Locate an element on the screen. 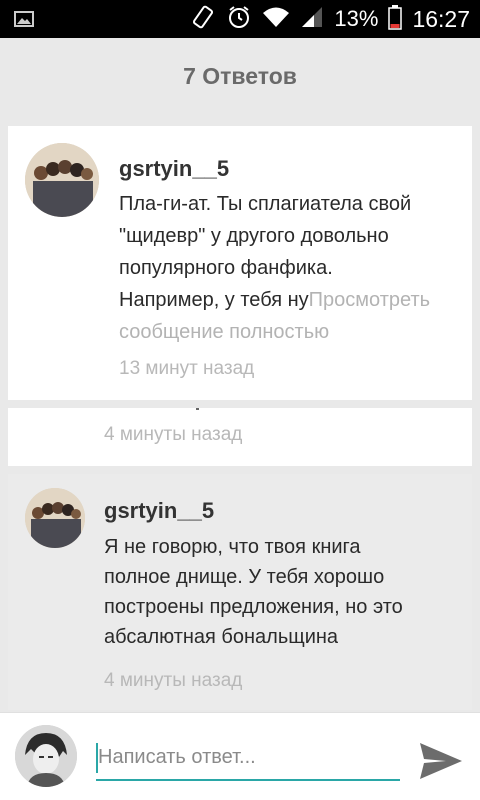 Image resolution: width=480 pixels, height=800 pixels. reply-composer is located at coordinates (240, 756).